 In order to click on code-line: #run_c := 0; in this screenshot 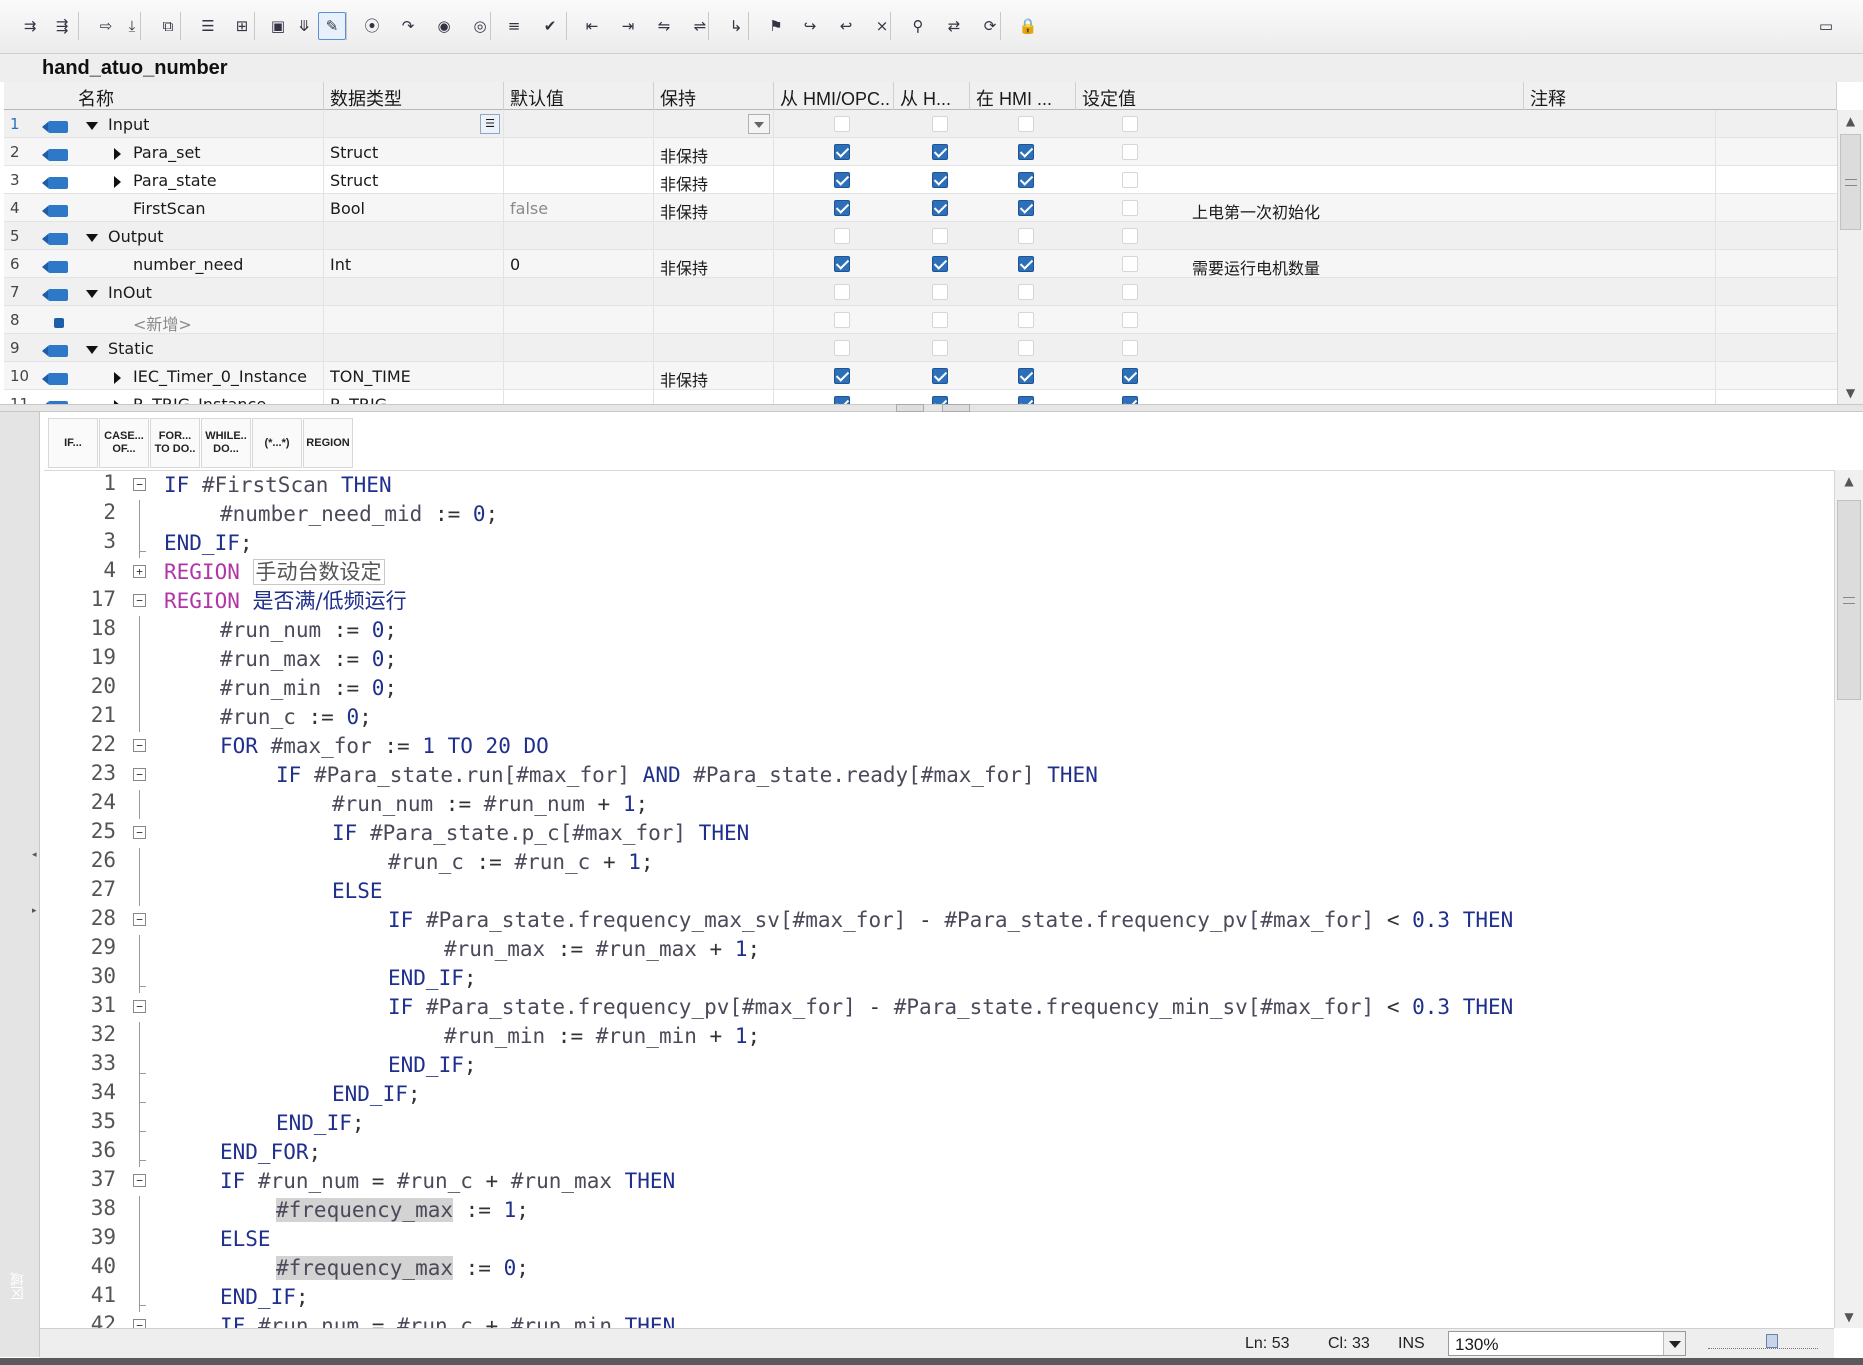, I will do `click(296, 717)`.